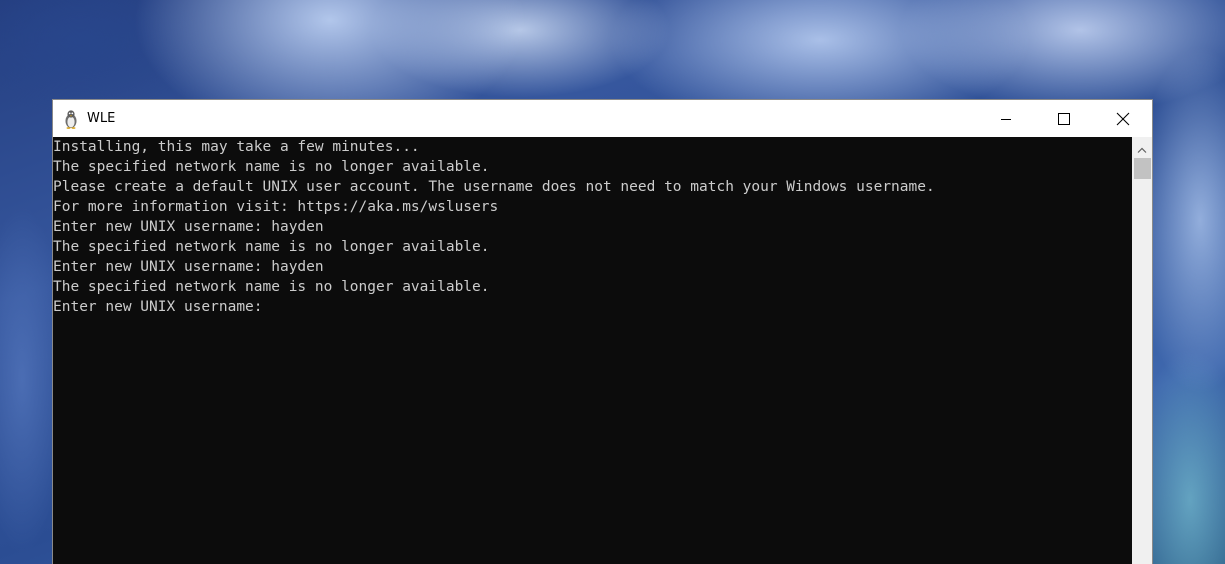 This screenshot has height=564, width=1225. I want to click on minimize-button, so click(1006, 118).